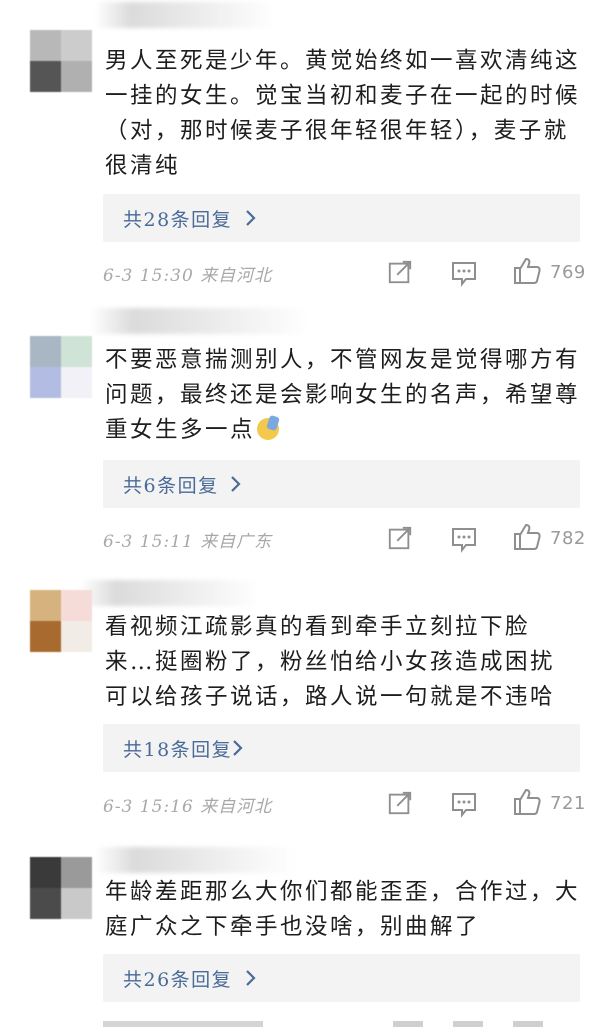 The height and width of the screenshot is (1027, 600). I want to click on reply-count-label: 共26条回复, so click(178, 980).